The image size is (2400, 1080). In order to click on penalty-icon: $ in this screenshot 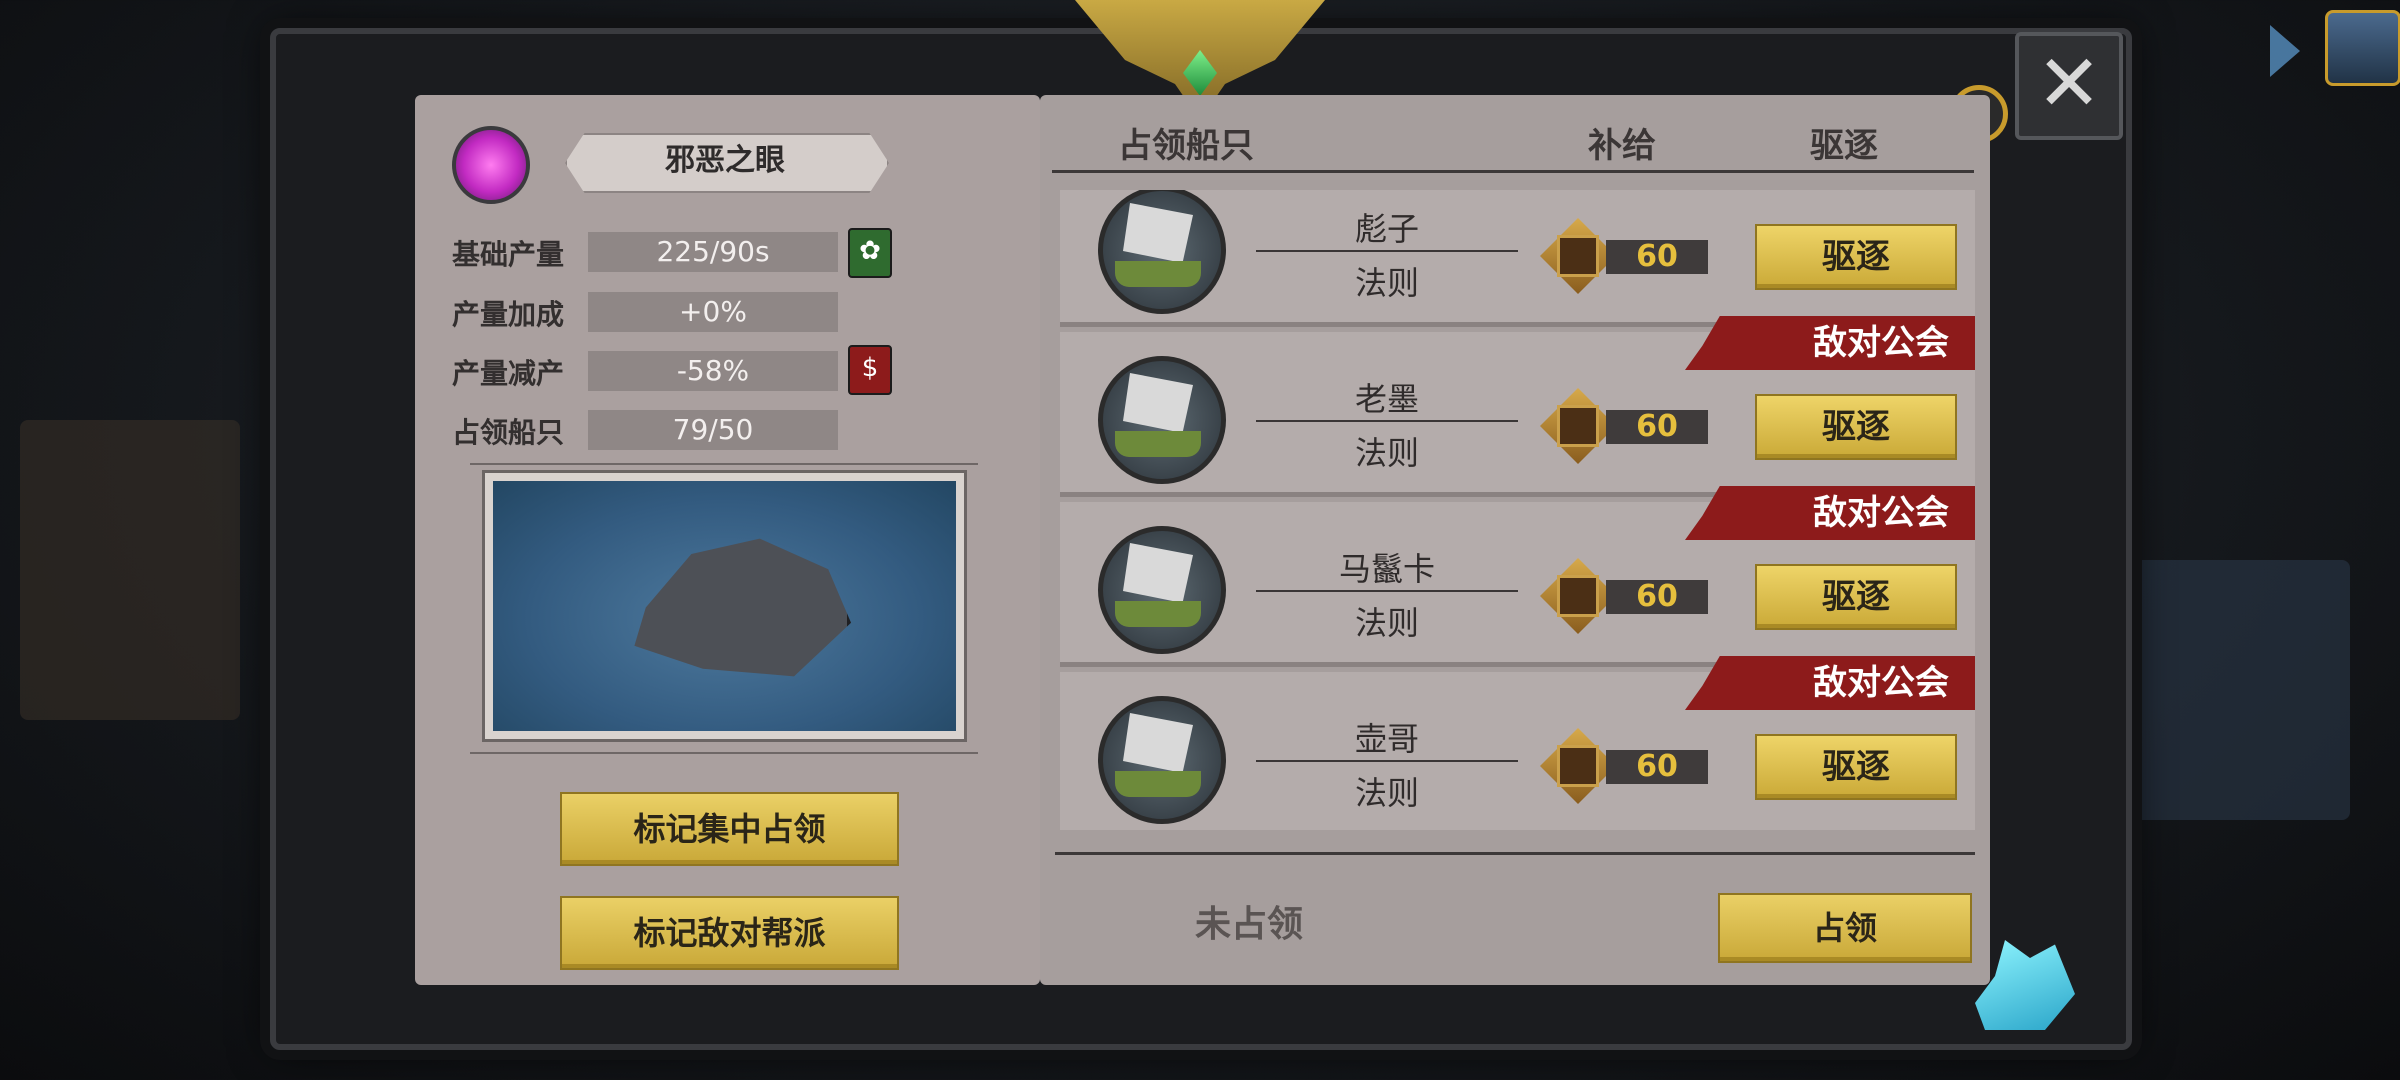, I will do `click(870, 370)`.